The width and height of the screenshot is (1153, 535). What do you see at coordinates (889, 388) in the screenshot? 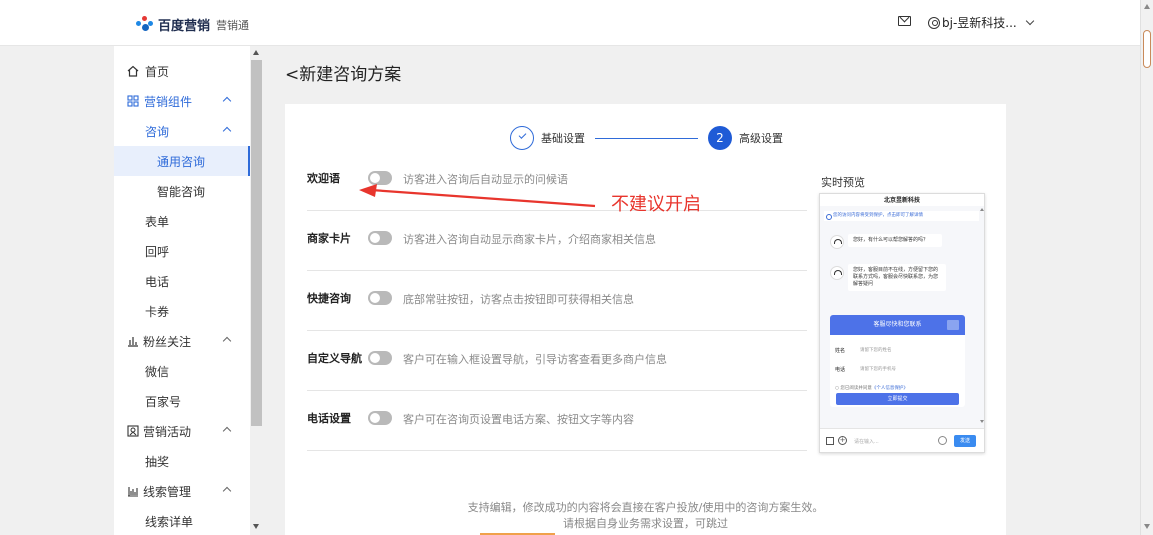
I see `agree-link: 《个人信息保护》` at bounding box center [889, 388].